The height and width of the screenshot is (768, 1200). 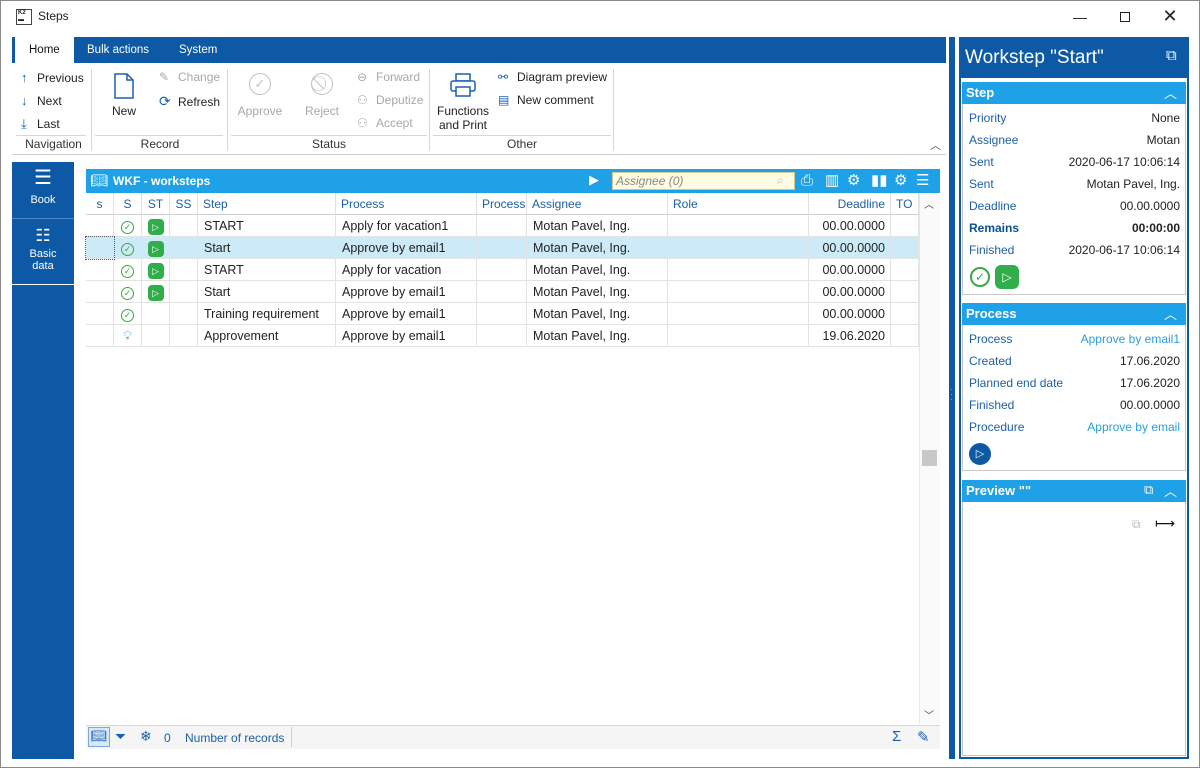 I want to click on tab-bulk-actions: Bulk actions, so click(x=118, y=50).